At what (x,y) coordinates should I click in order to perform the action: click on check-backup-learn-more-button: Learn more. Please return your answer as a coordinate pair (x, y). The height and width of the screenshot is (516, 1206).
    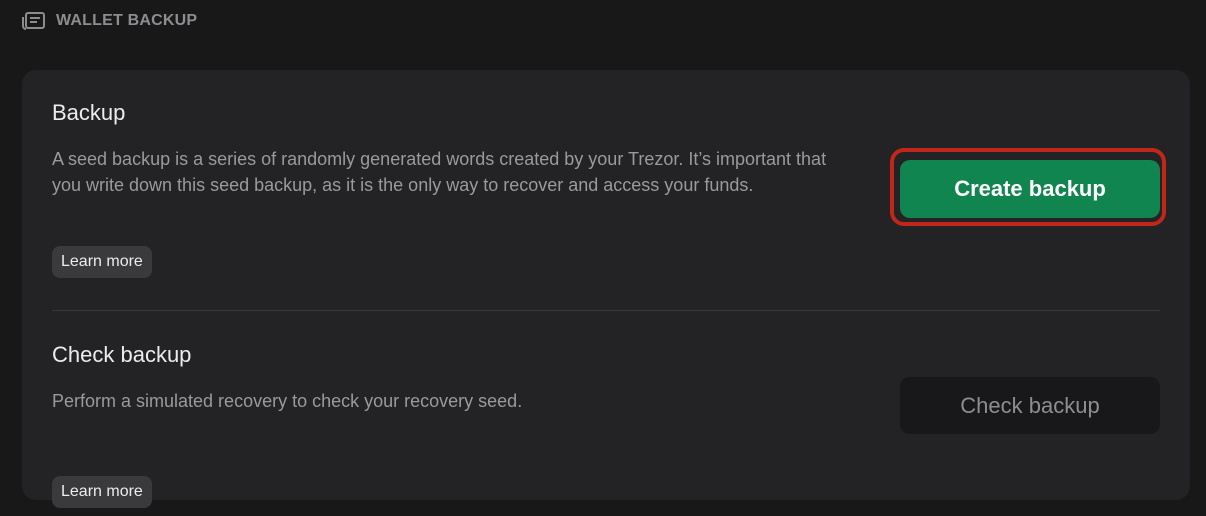
    Looking at the image, I should click on (102, 492).